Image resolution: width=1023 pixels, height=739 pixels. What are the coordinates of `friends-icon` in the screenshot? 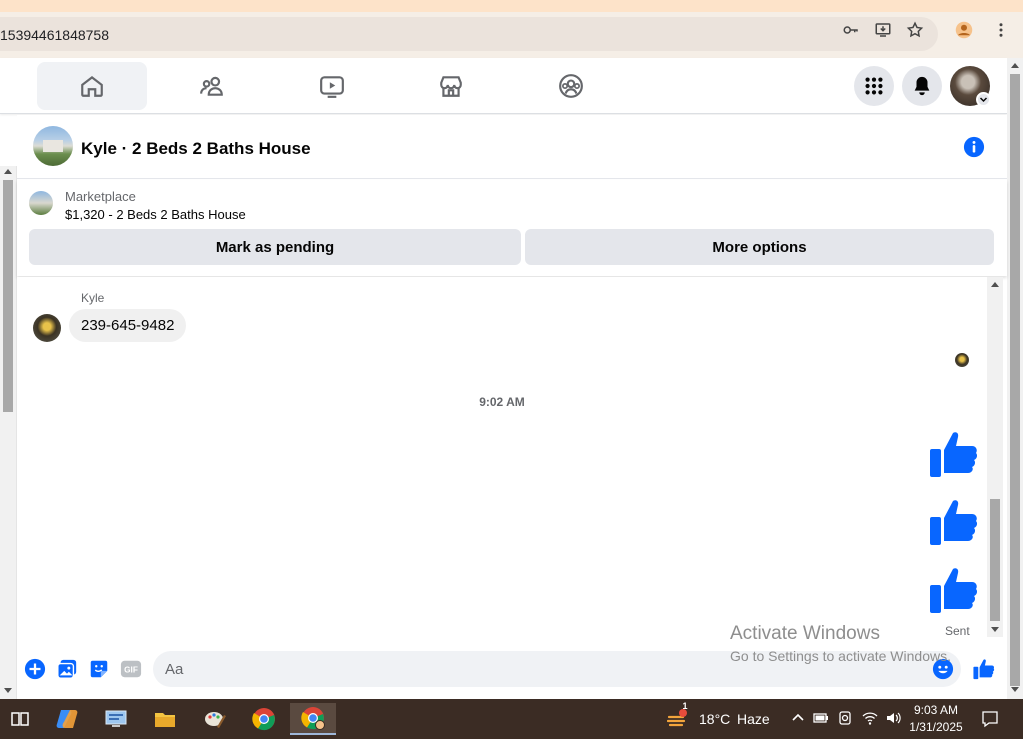 It's located at (211, 86).